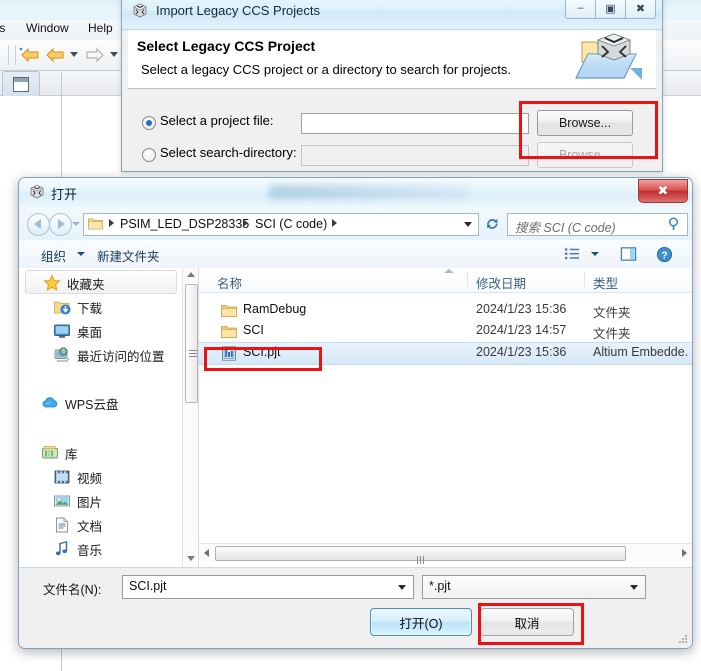  Describe the element at coordinates (90, 333) in the screenshot. I see `sidebar-label-desktop: 桌面` at that location.